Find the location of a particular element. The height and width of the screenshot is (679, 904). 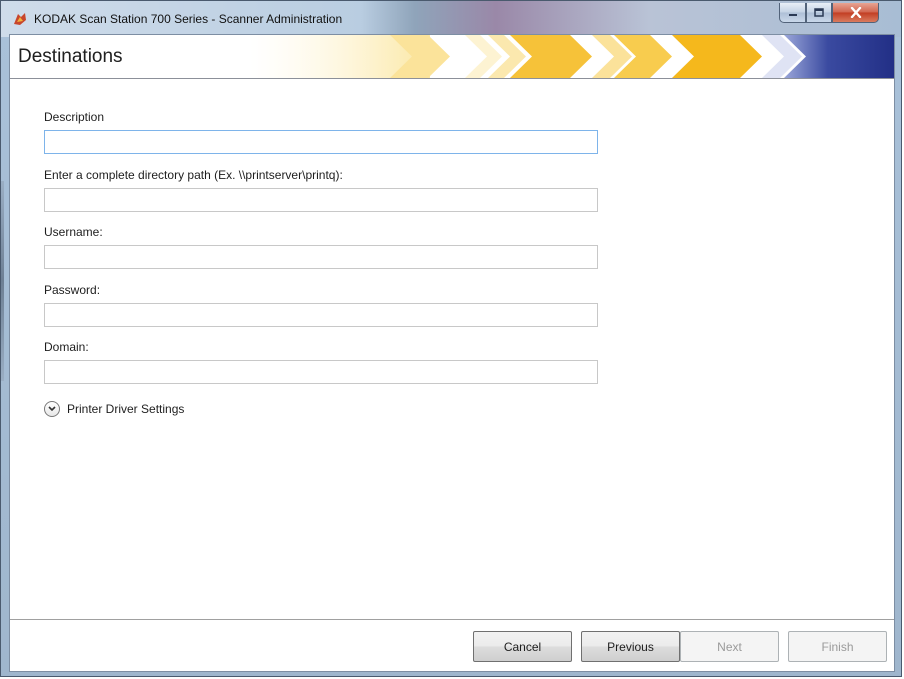

footer-divider is located at coordinates (452, 619).